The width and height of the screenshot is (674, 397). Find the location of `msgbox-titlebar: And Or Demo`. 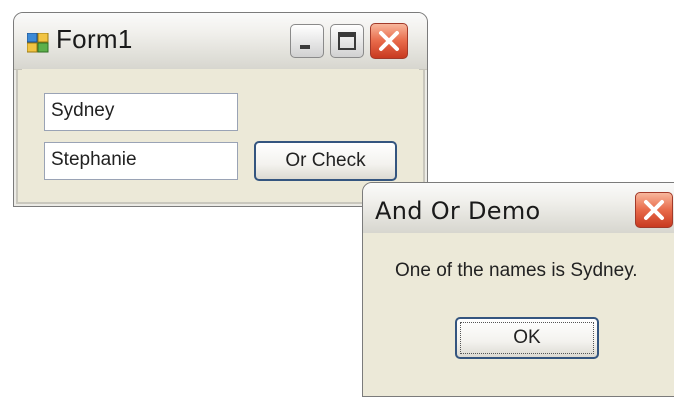

msgbox-titlebar: And Or Demo is located at coordinates (518, 208).